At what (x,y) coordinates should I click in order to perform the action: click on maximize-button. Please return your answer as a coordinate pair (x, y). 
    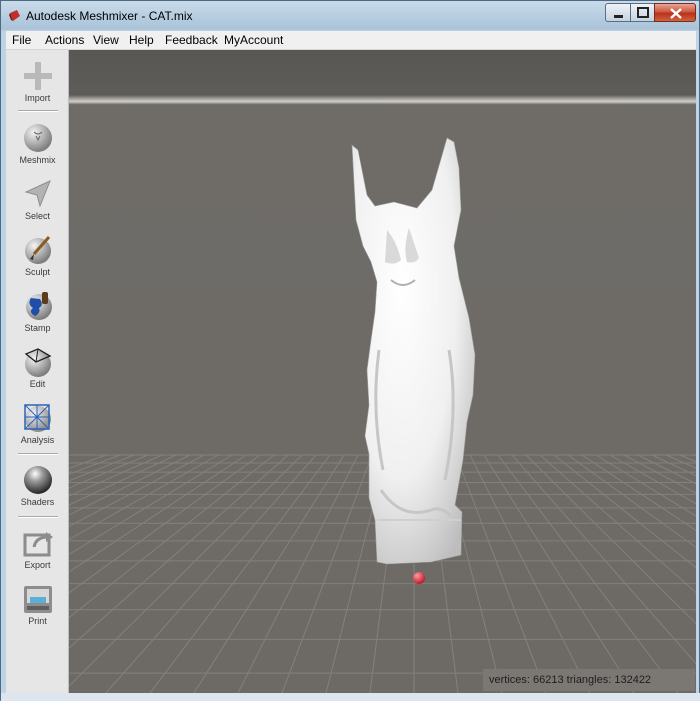
    Looking at the image, I should click on (642, 12).